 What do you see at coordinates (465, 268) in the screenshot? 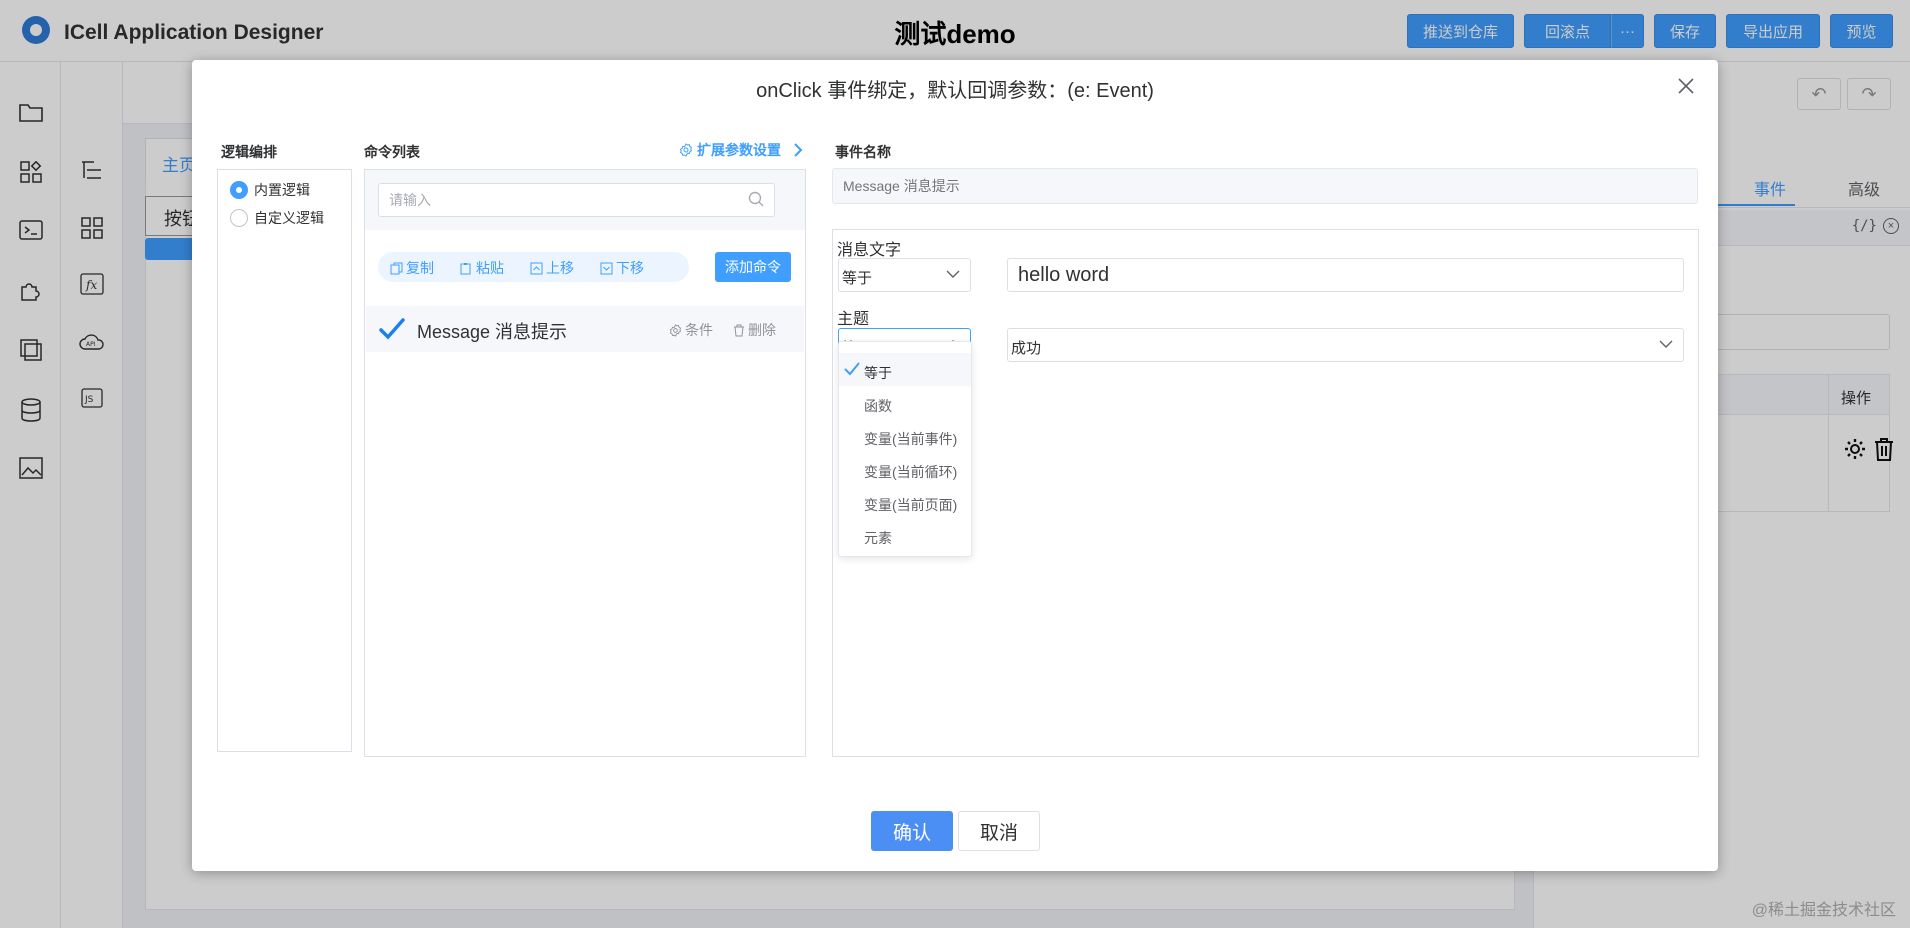
I see `paste-icon` at bounding box center [465, 268].